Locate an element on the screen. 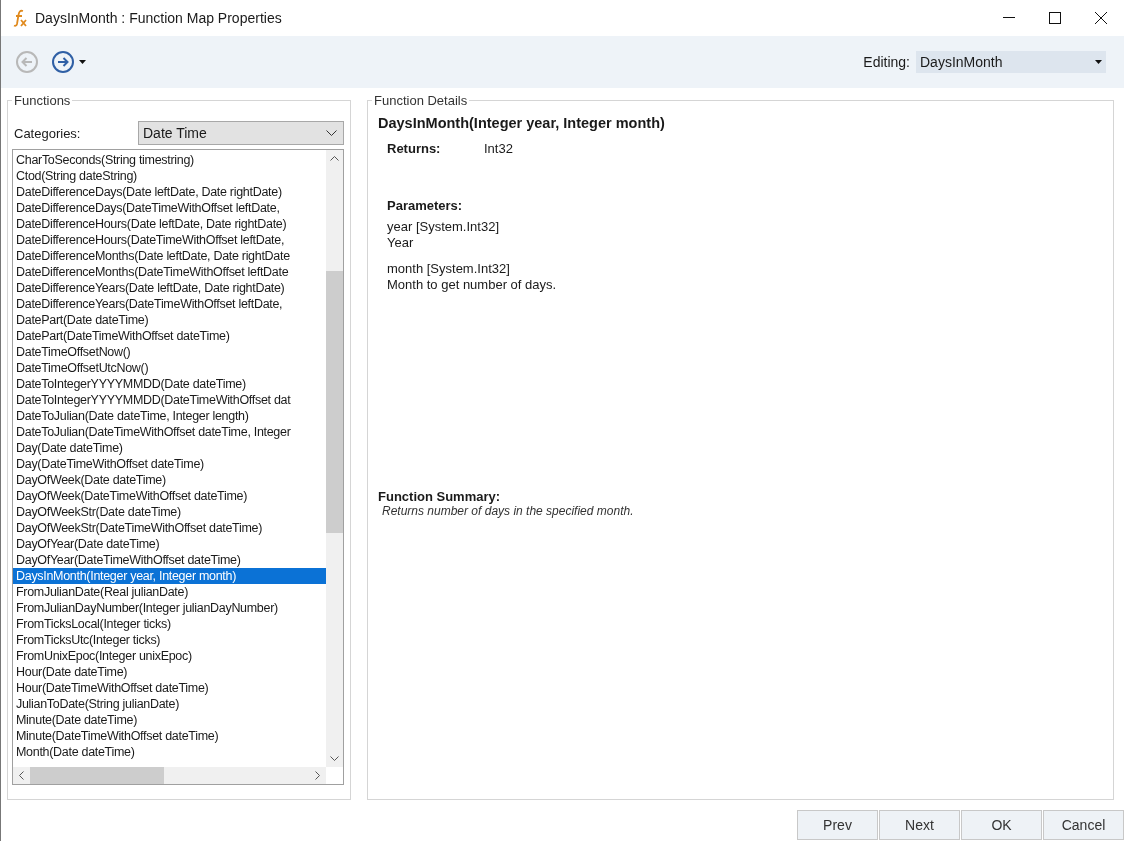 The image size is (1124, 841). group-title: Function Details is located at coordinates (421, 100).